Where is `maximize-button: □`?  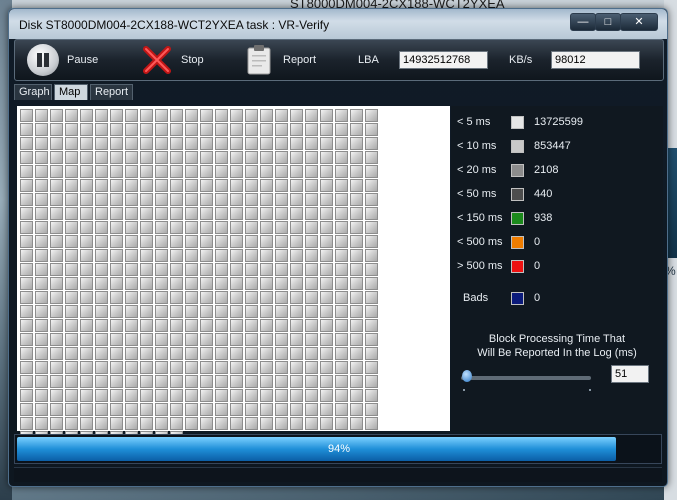
maximize-button: □ is located at coordinates (608, 22).